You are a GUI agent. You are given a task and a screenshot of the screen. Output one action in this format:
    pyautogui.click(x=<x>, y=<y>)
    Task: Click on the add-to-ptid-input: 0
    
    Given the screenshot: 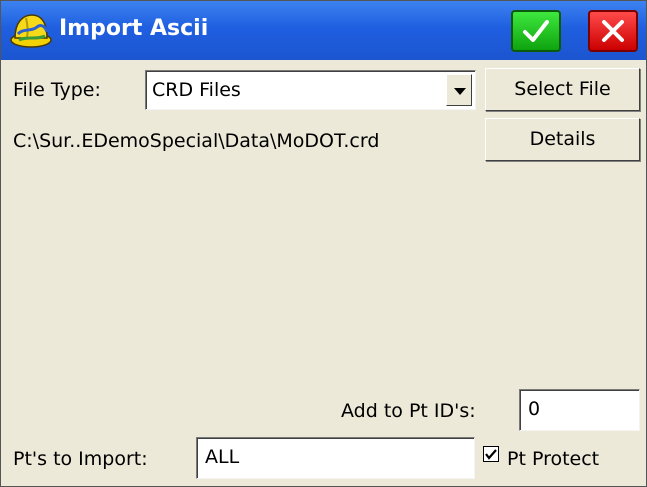 What is the action you would take?
    pyautogui.click(x=579, y=410)
    